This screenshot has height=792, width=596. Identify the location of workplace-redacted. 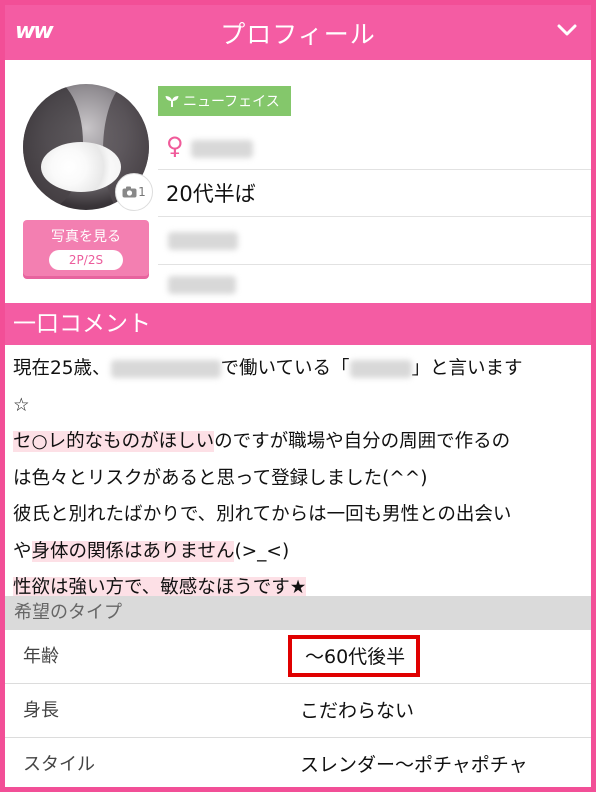
(165, 369).